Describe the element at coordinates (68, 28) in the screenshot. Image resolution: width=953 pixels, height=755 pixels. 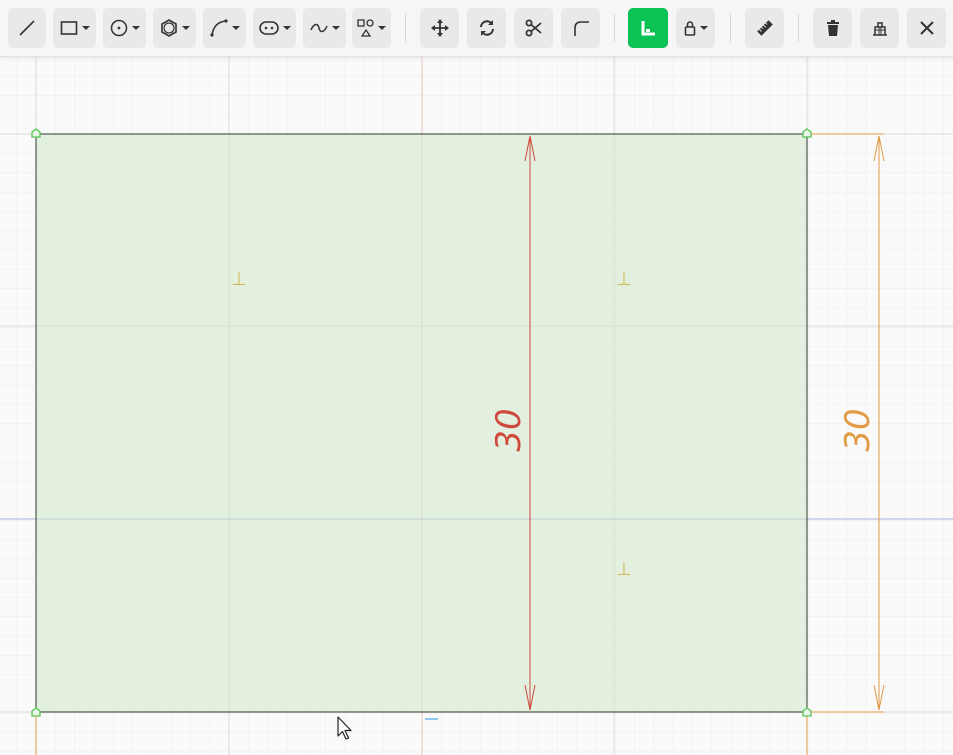
I see `rectangle-icon` at that location.